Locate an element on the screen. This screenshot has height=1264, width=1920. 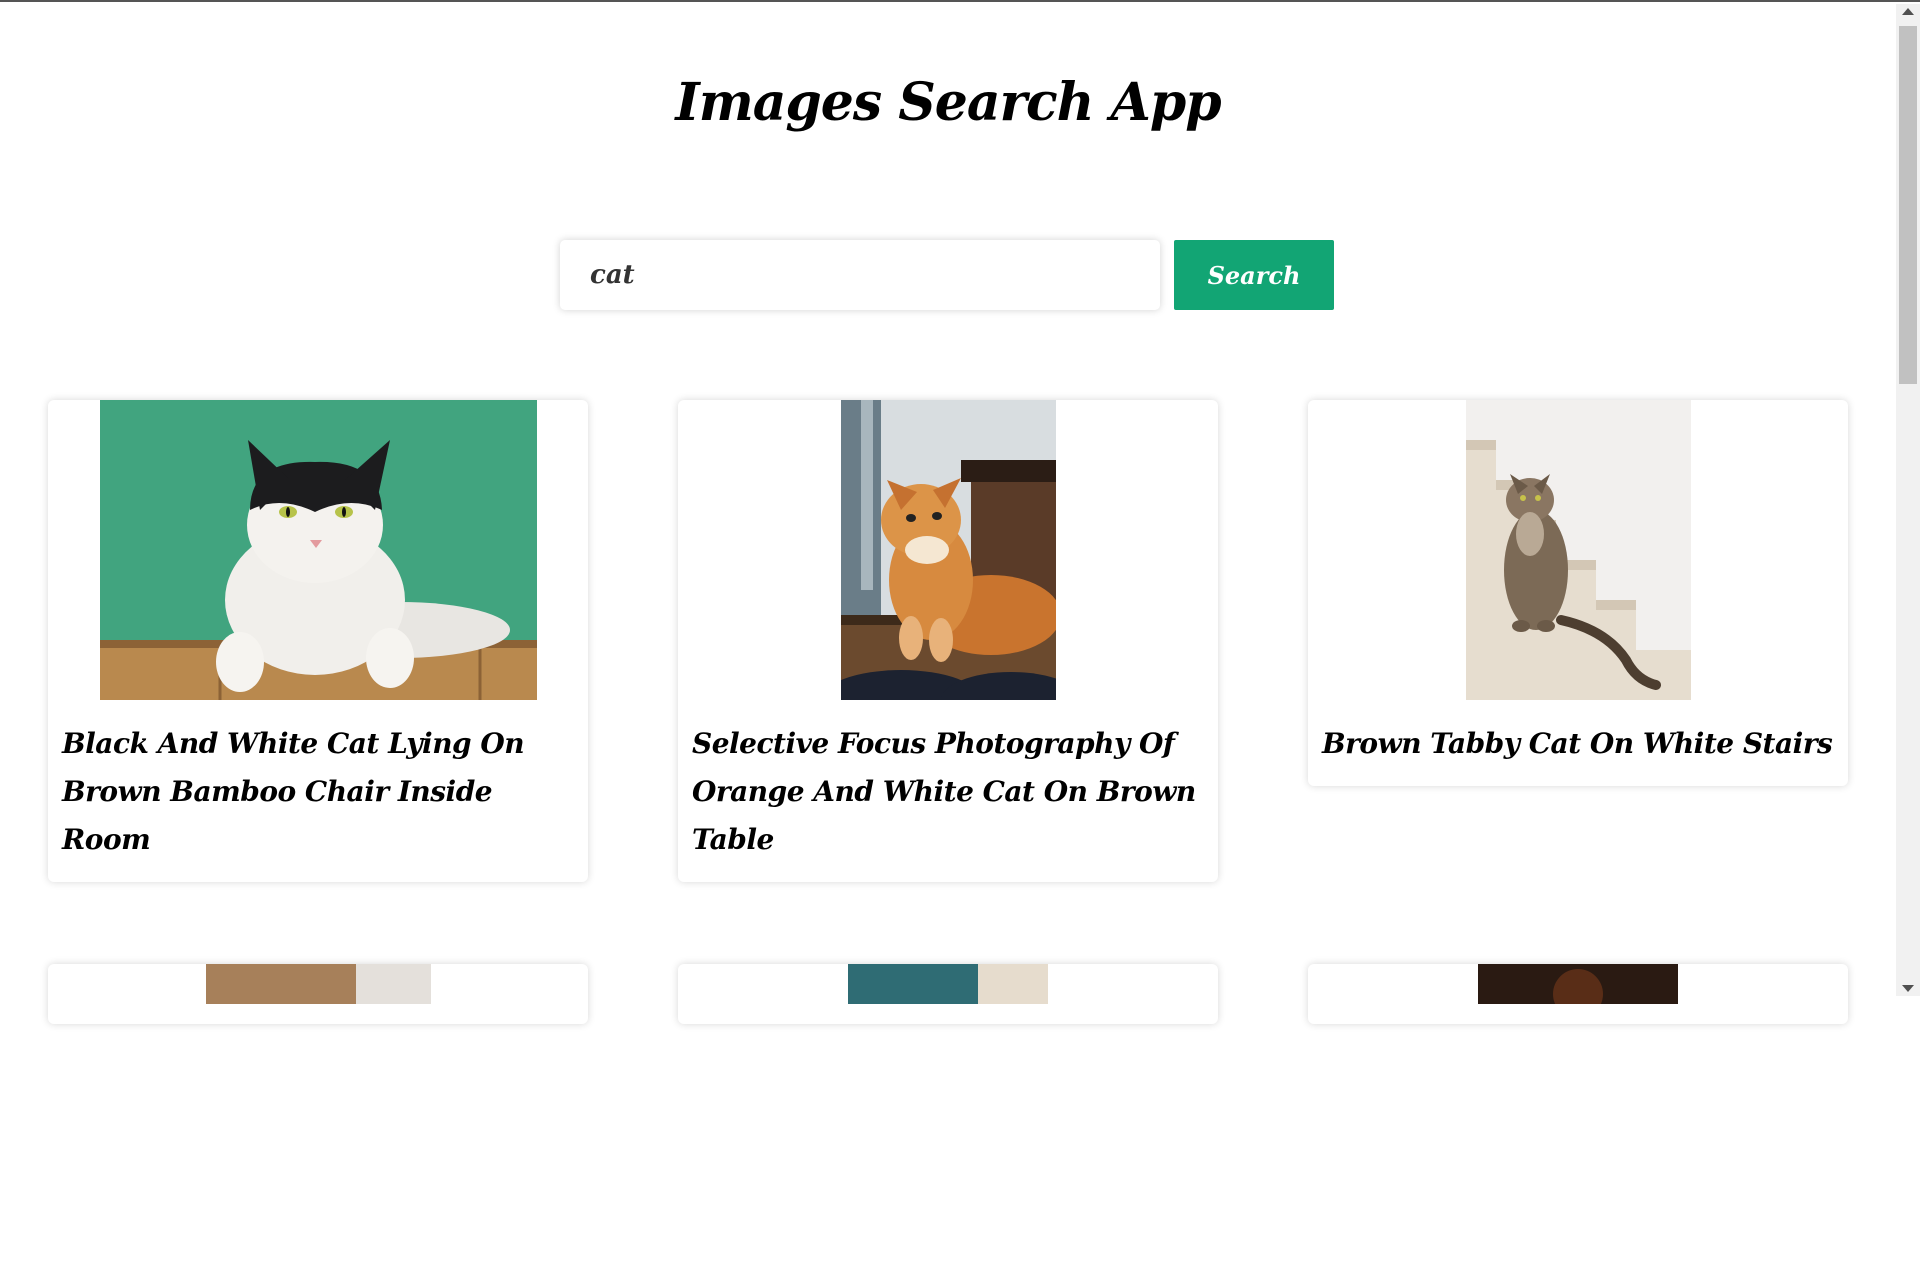
search-button: Search is located at coordinates (1254, 275).